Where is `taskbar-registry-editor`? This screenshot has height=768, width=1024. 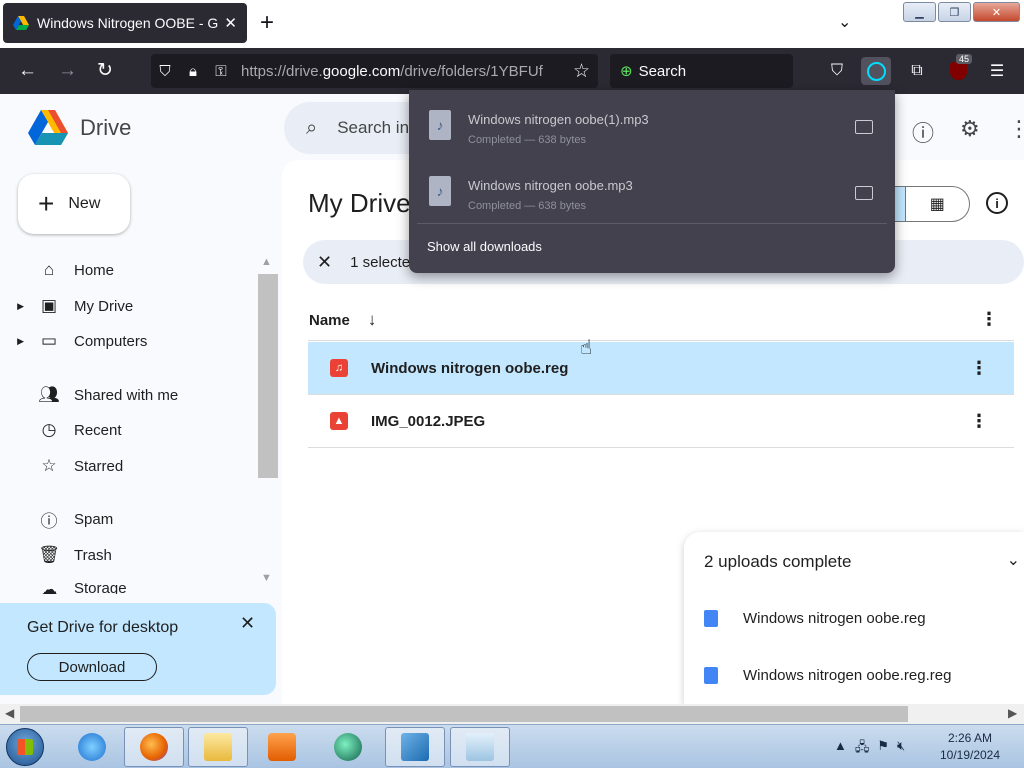 taskbar-registry-editor is located at coordinates (415, 747).